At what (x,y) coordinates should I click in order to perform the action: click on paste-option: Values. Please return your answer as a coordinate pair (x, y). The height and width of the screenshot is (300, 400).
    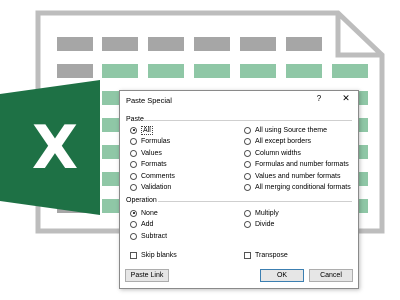
    Looking at the image, I should click on (146, 153).